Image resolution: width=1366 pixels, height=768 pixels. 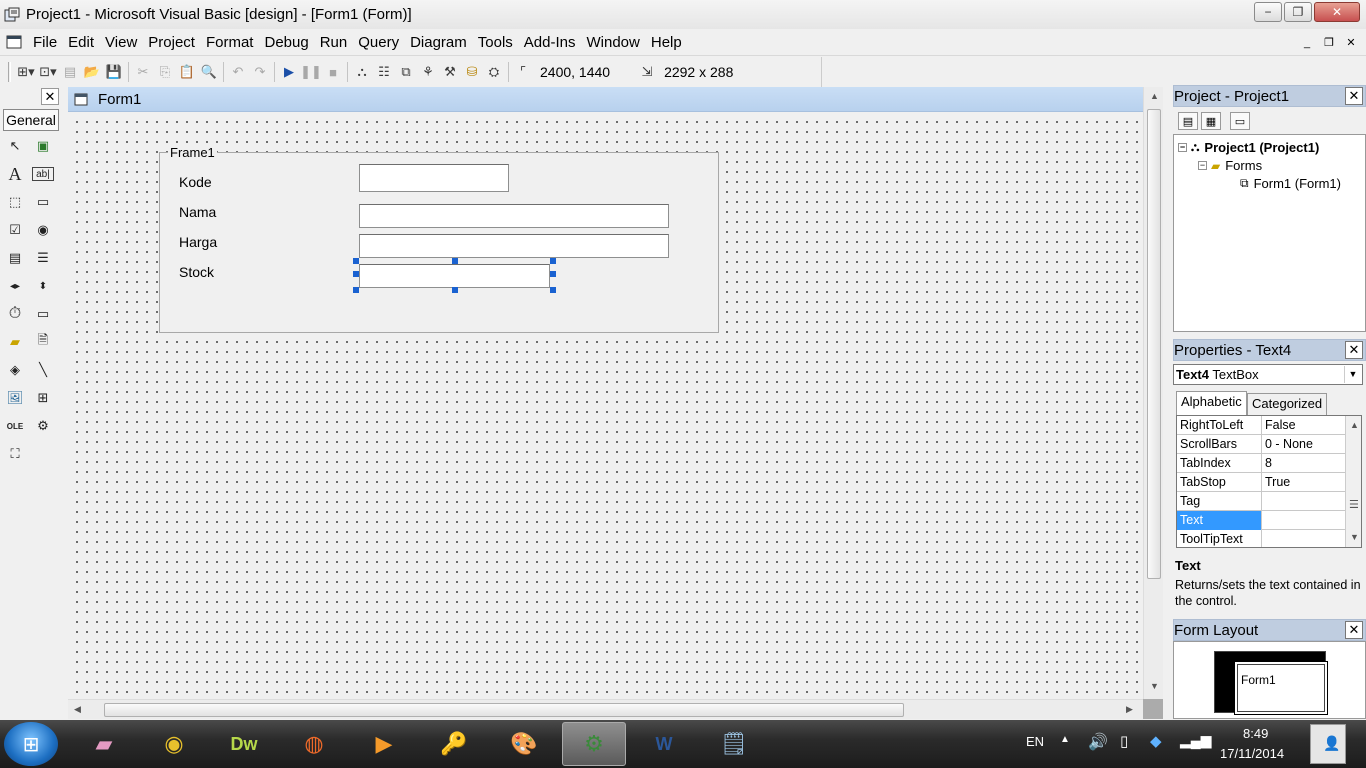 What do you see at coordinates (1268, 12) in the screenshot?
I see `minimize-button: −` at bounding box center [1268, 12].